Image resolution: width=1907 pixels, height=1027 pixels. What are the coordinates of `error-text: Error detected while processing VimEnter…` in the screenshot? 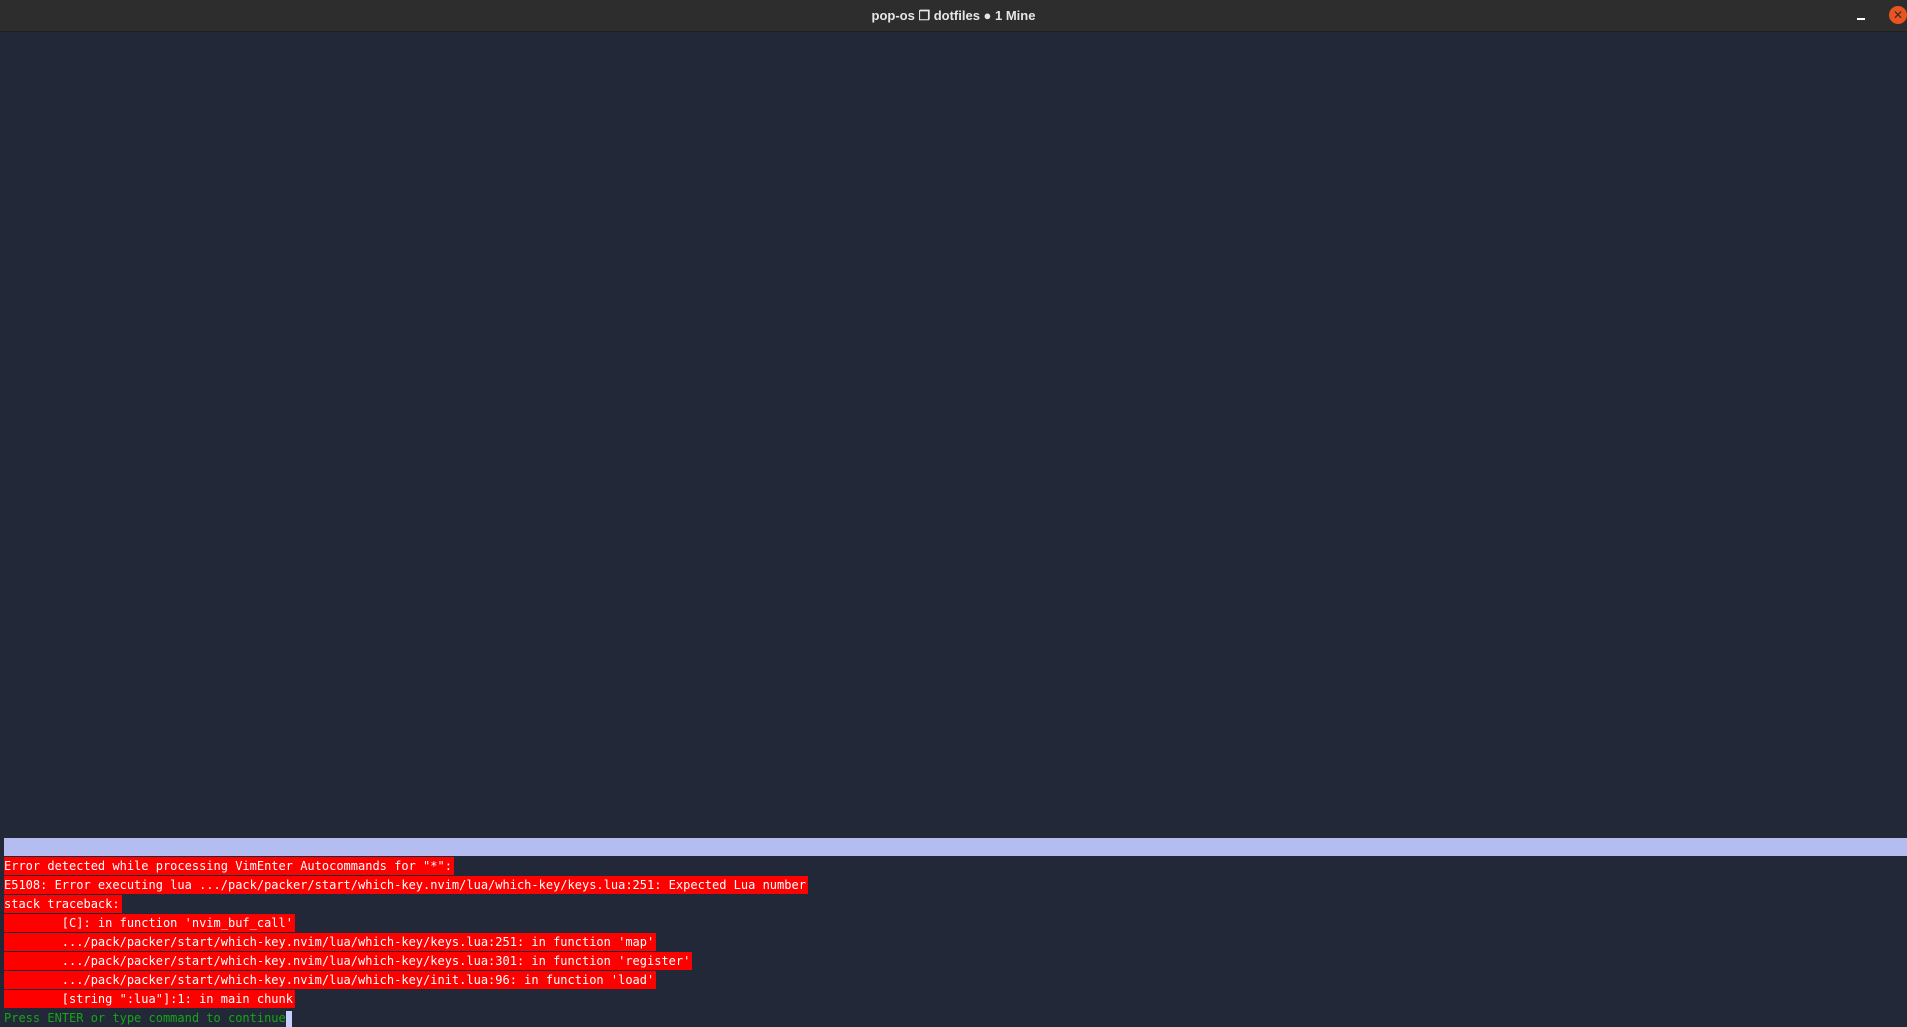 It's located at (229, 866).